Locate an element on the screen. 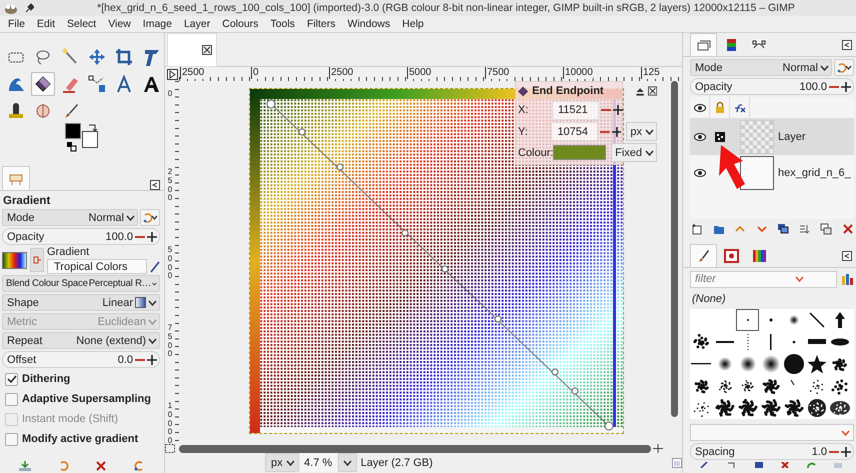 This screenshot has width=856, height=473. swap-icon is located at coordinates (92, 128).